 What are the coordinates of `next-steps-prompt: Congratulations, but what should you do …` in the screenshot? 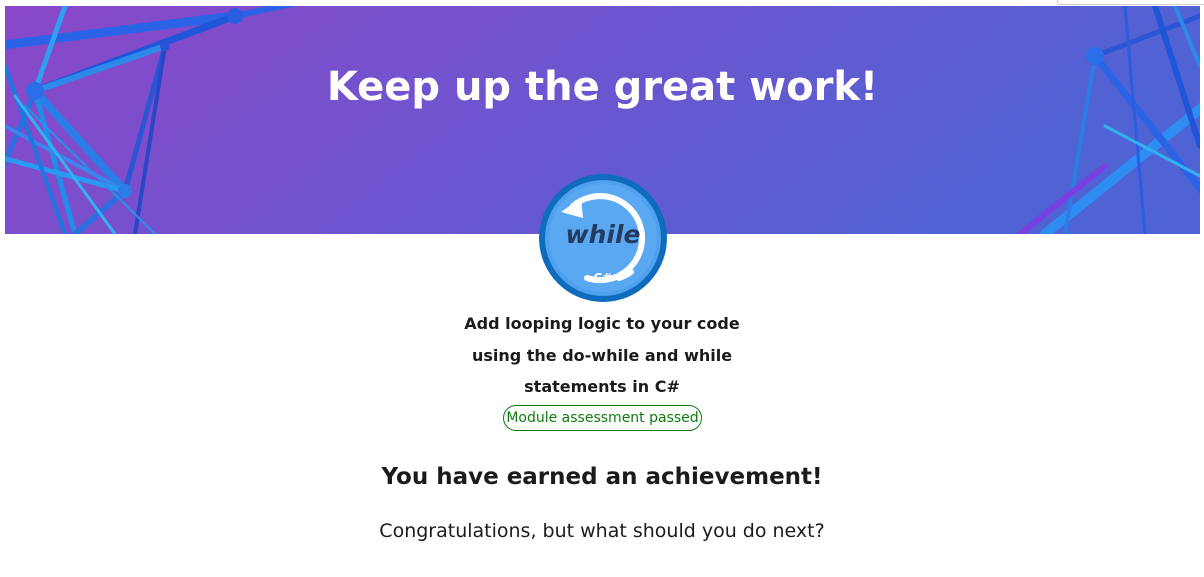 It's located at (602, 531).